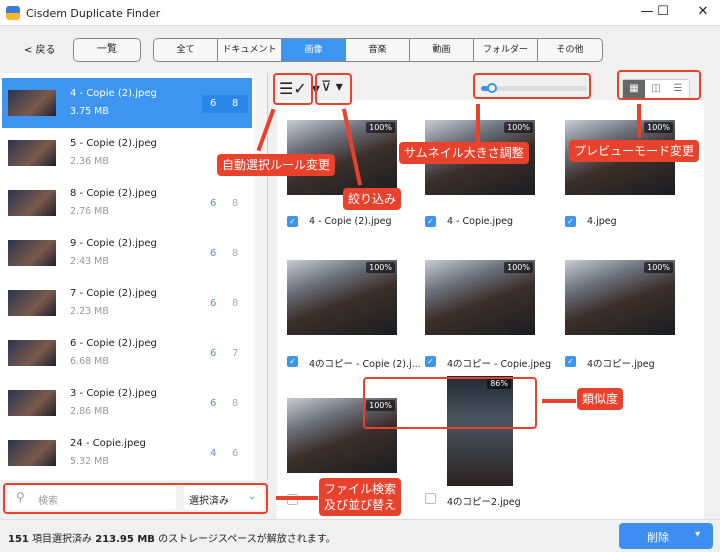  Describe the element at coordinates (89, 411) in the screenshot. I see `file-size: 2.86 MB` at that location.